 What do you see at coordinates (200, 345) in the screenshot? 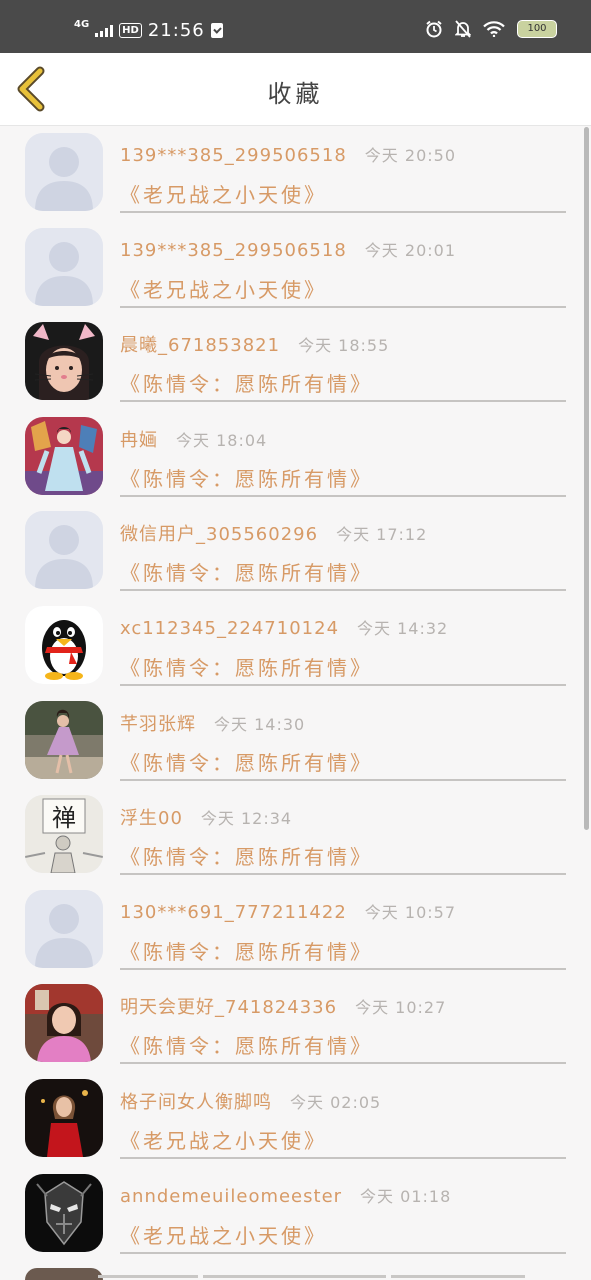
I see `username: 晨曦_671853821` at bounding box center [200, 345].